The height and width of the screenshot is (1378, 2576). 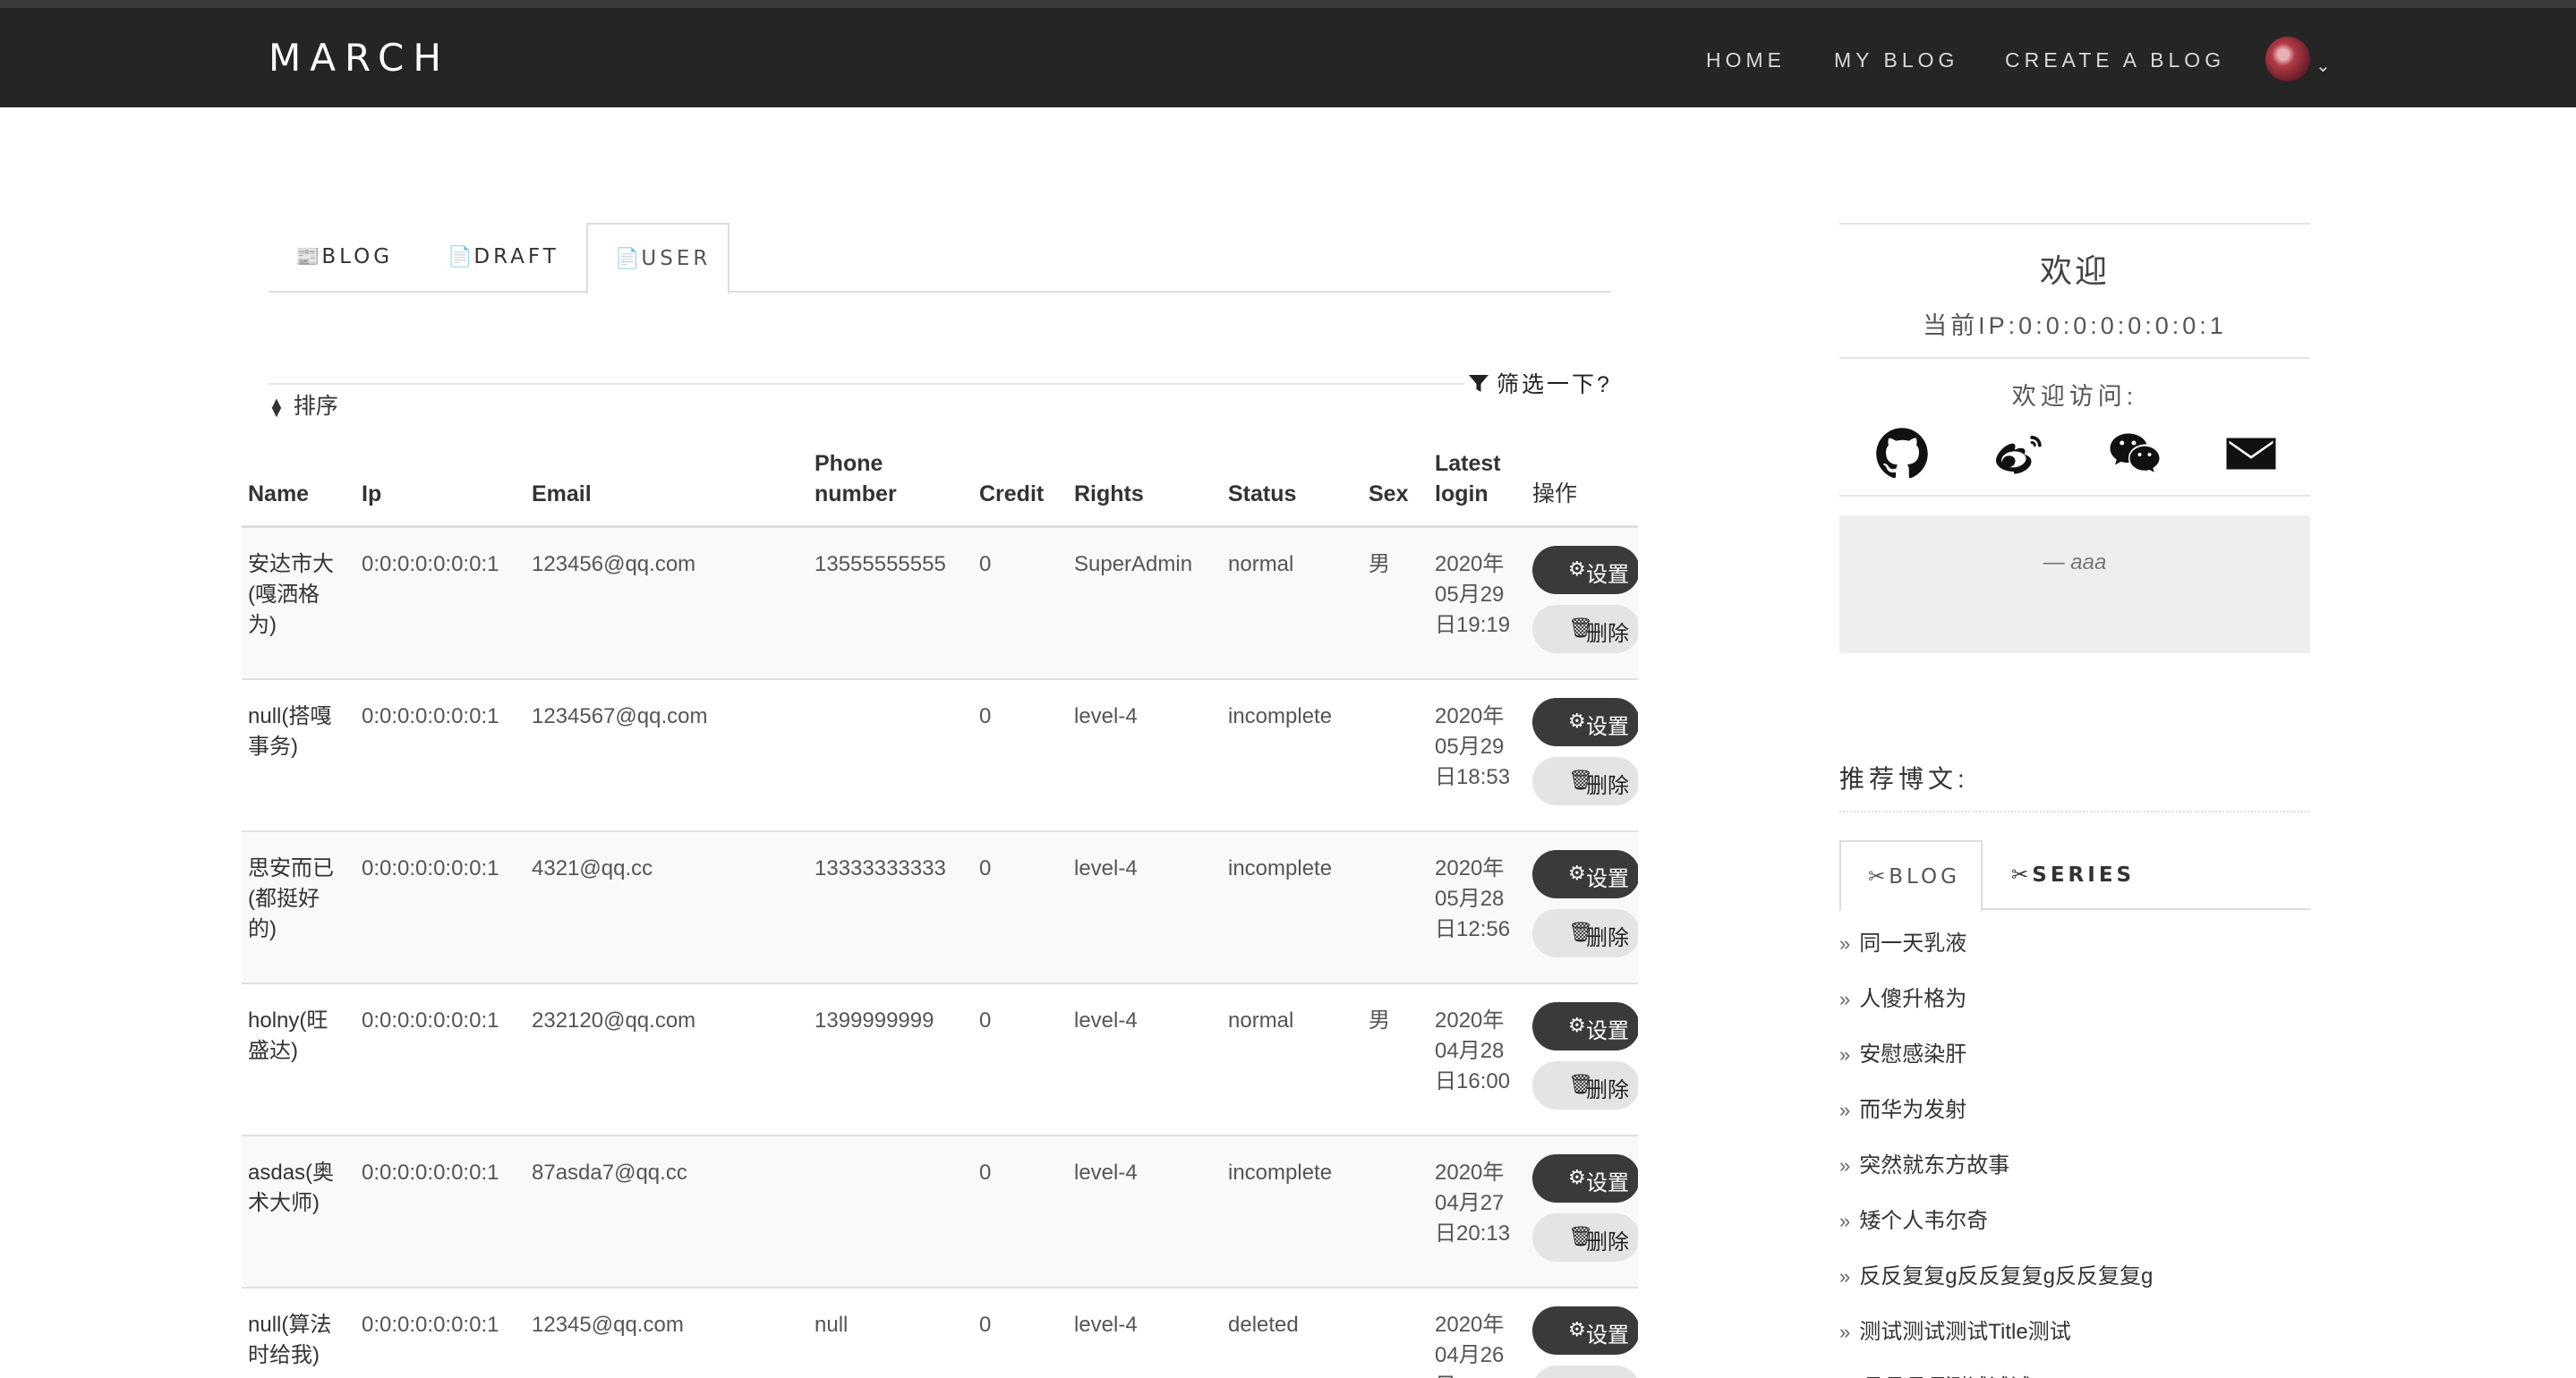 What do you see at coordinates (1262, 494) in the screenshot?
I see `col-status-header: Status` at bounding box center [1262, 494].